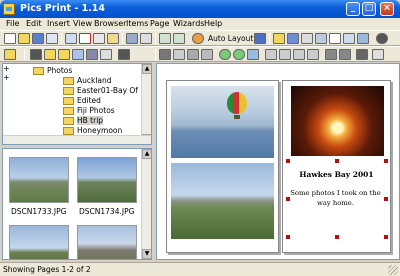 Image resolution: width=400 pixels, height=276 pixels. What do you see at coordinates (92, 54) in the screenshot?
I see `thumbnails-view-icon` at bounding box center [92, 54].